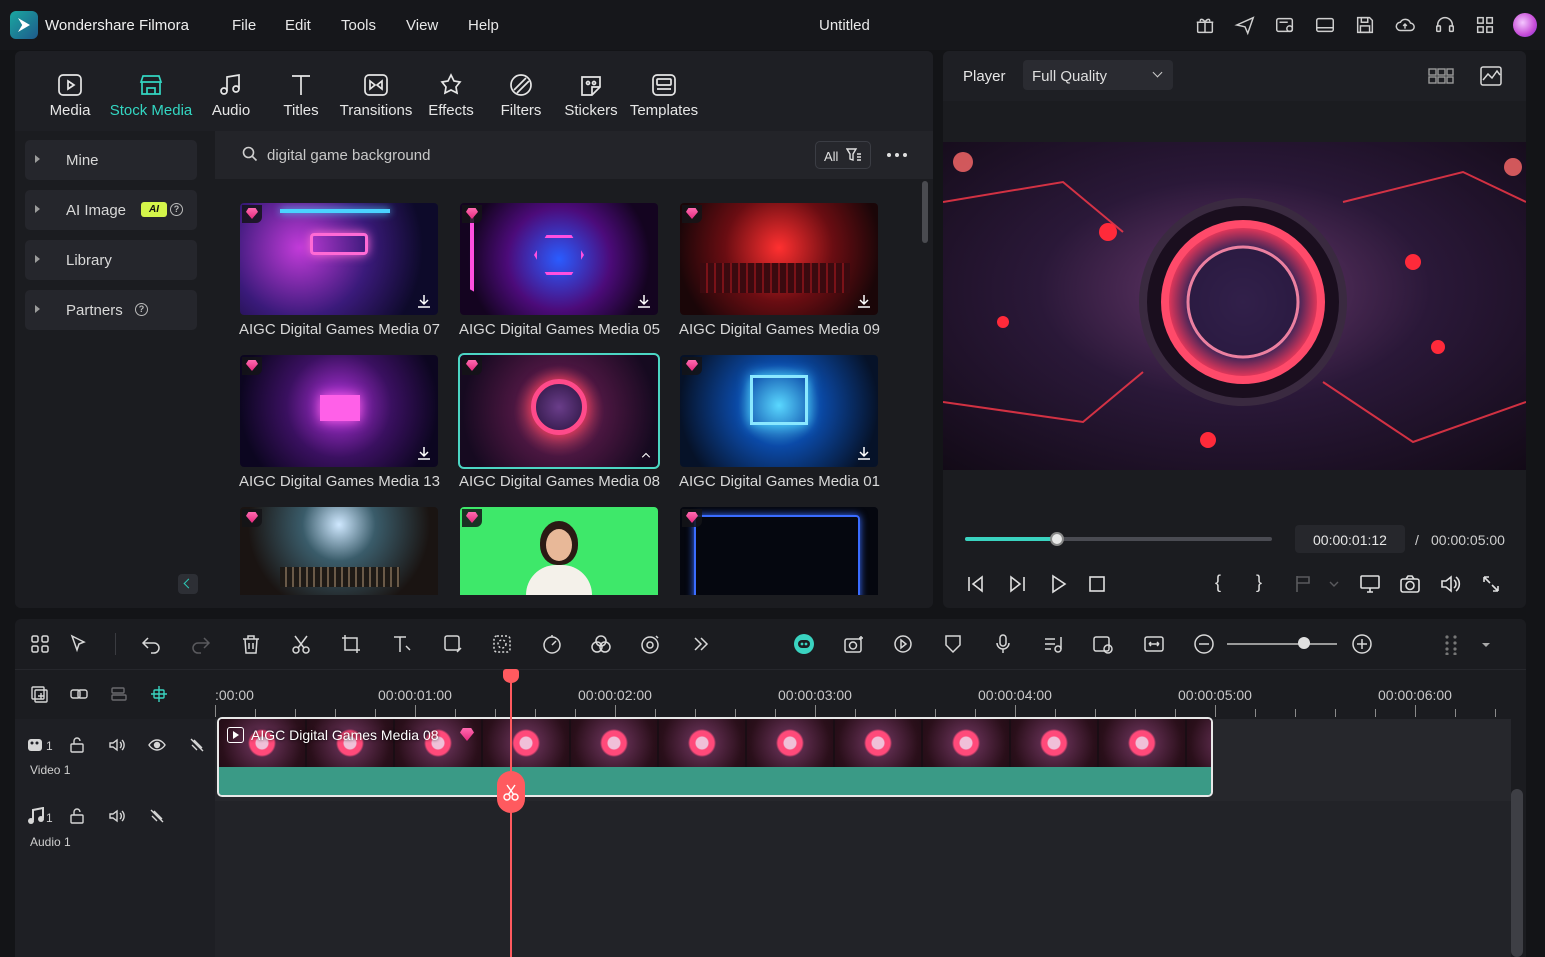 Image resolution: width=1545 pixels, height=957 pixels. I want to click on shape-mask-icon, so click(453, 644).